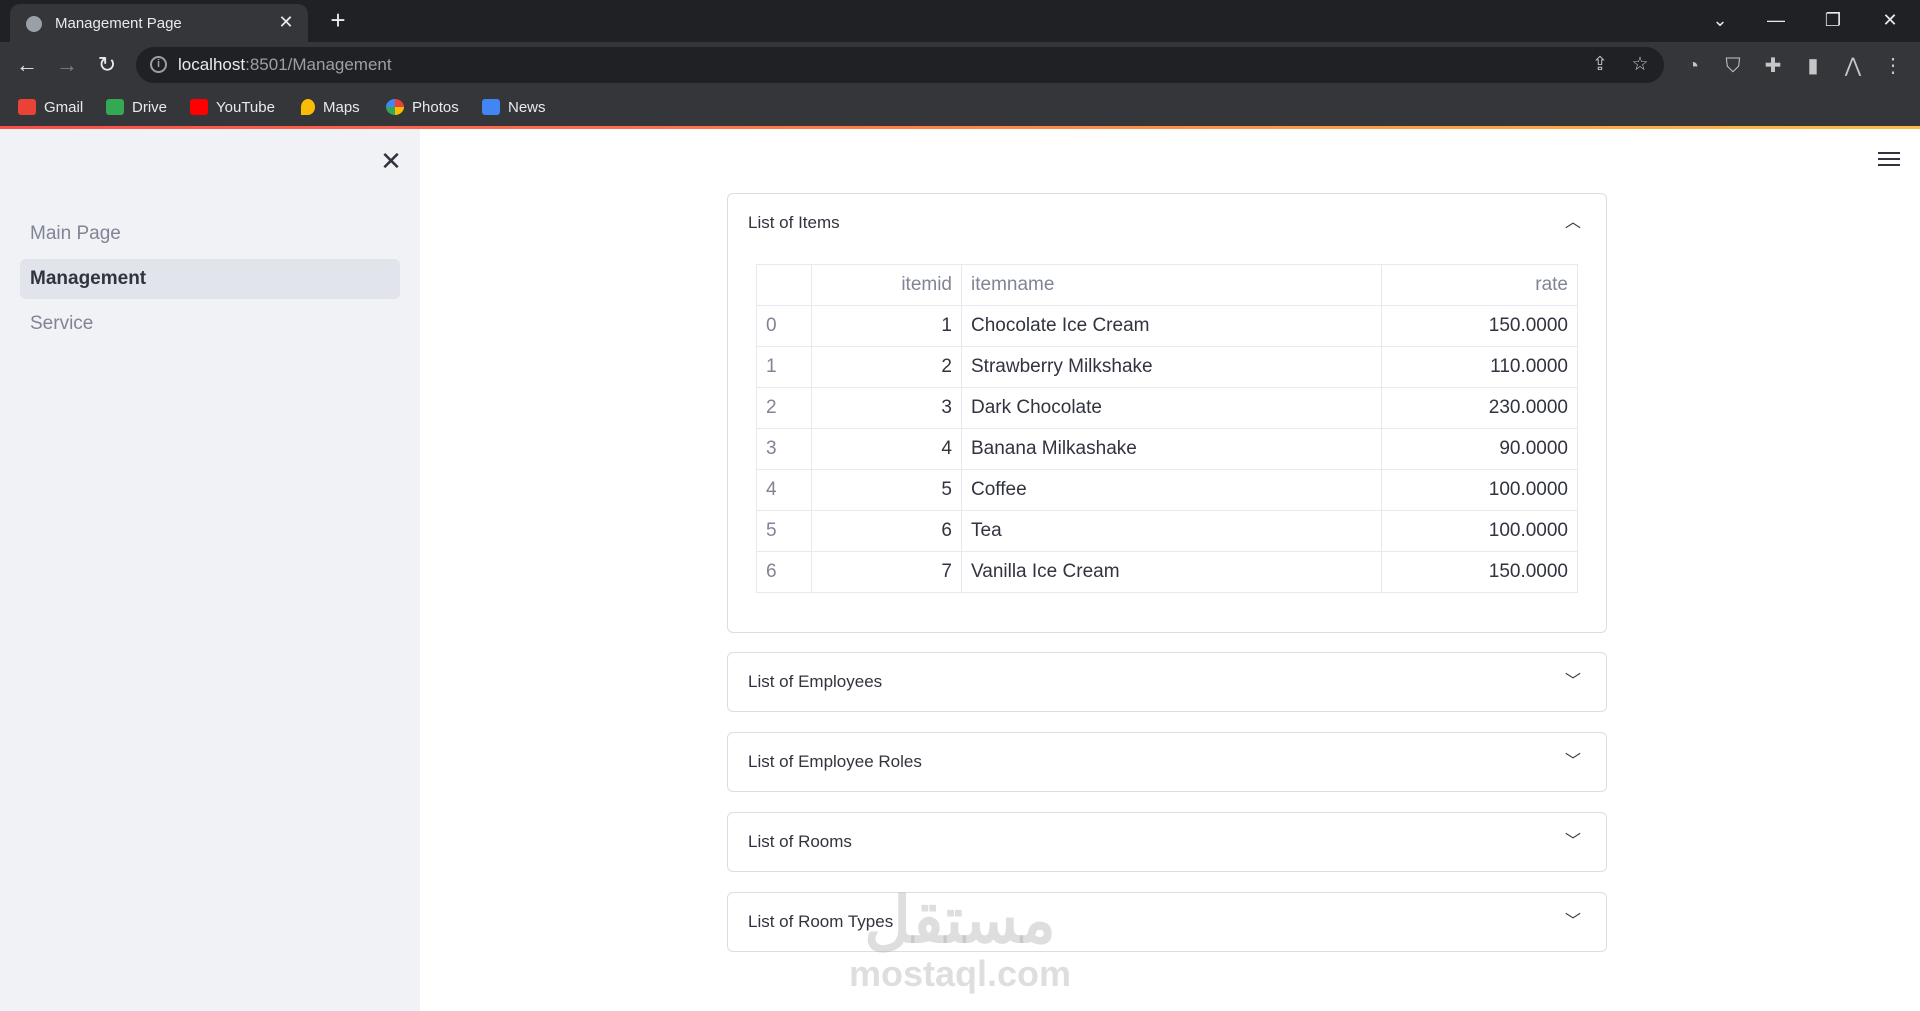  I want to click on row-index: 5, so click(784, 531).